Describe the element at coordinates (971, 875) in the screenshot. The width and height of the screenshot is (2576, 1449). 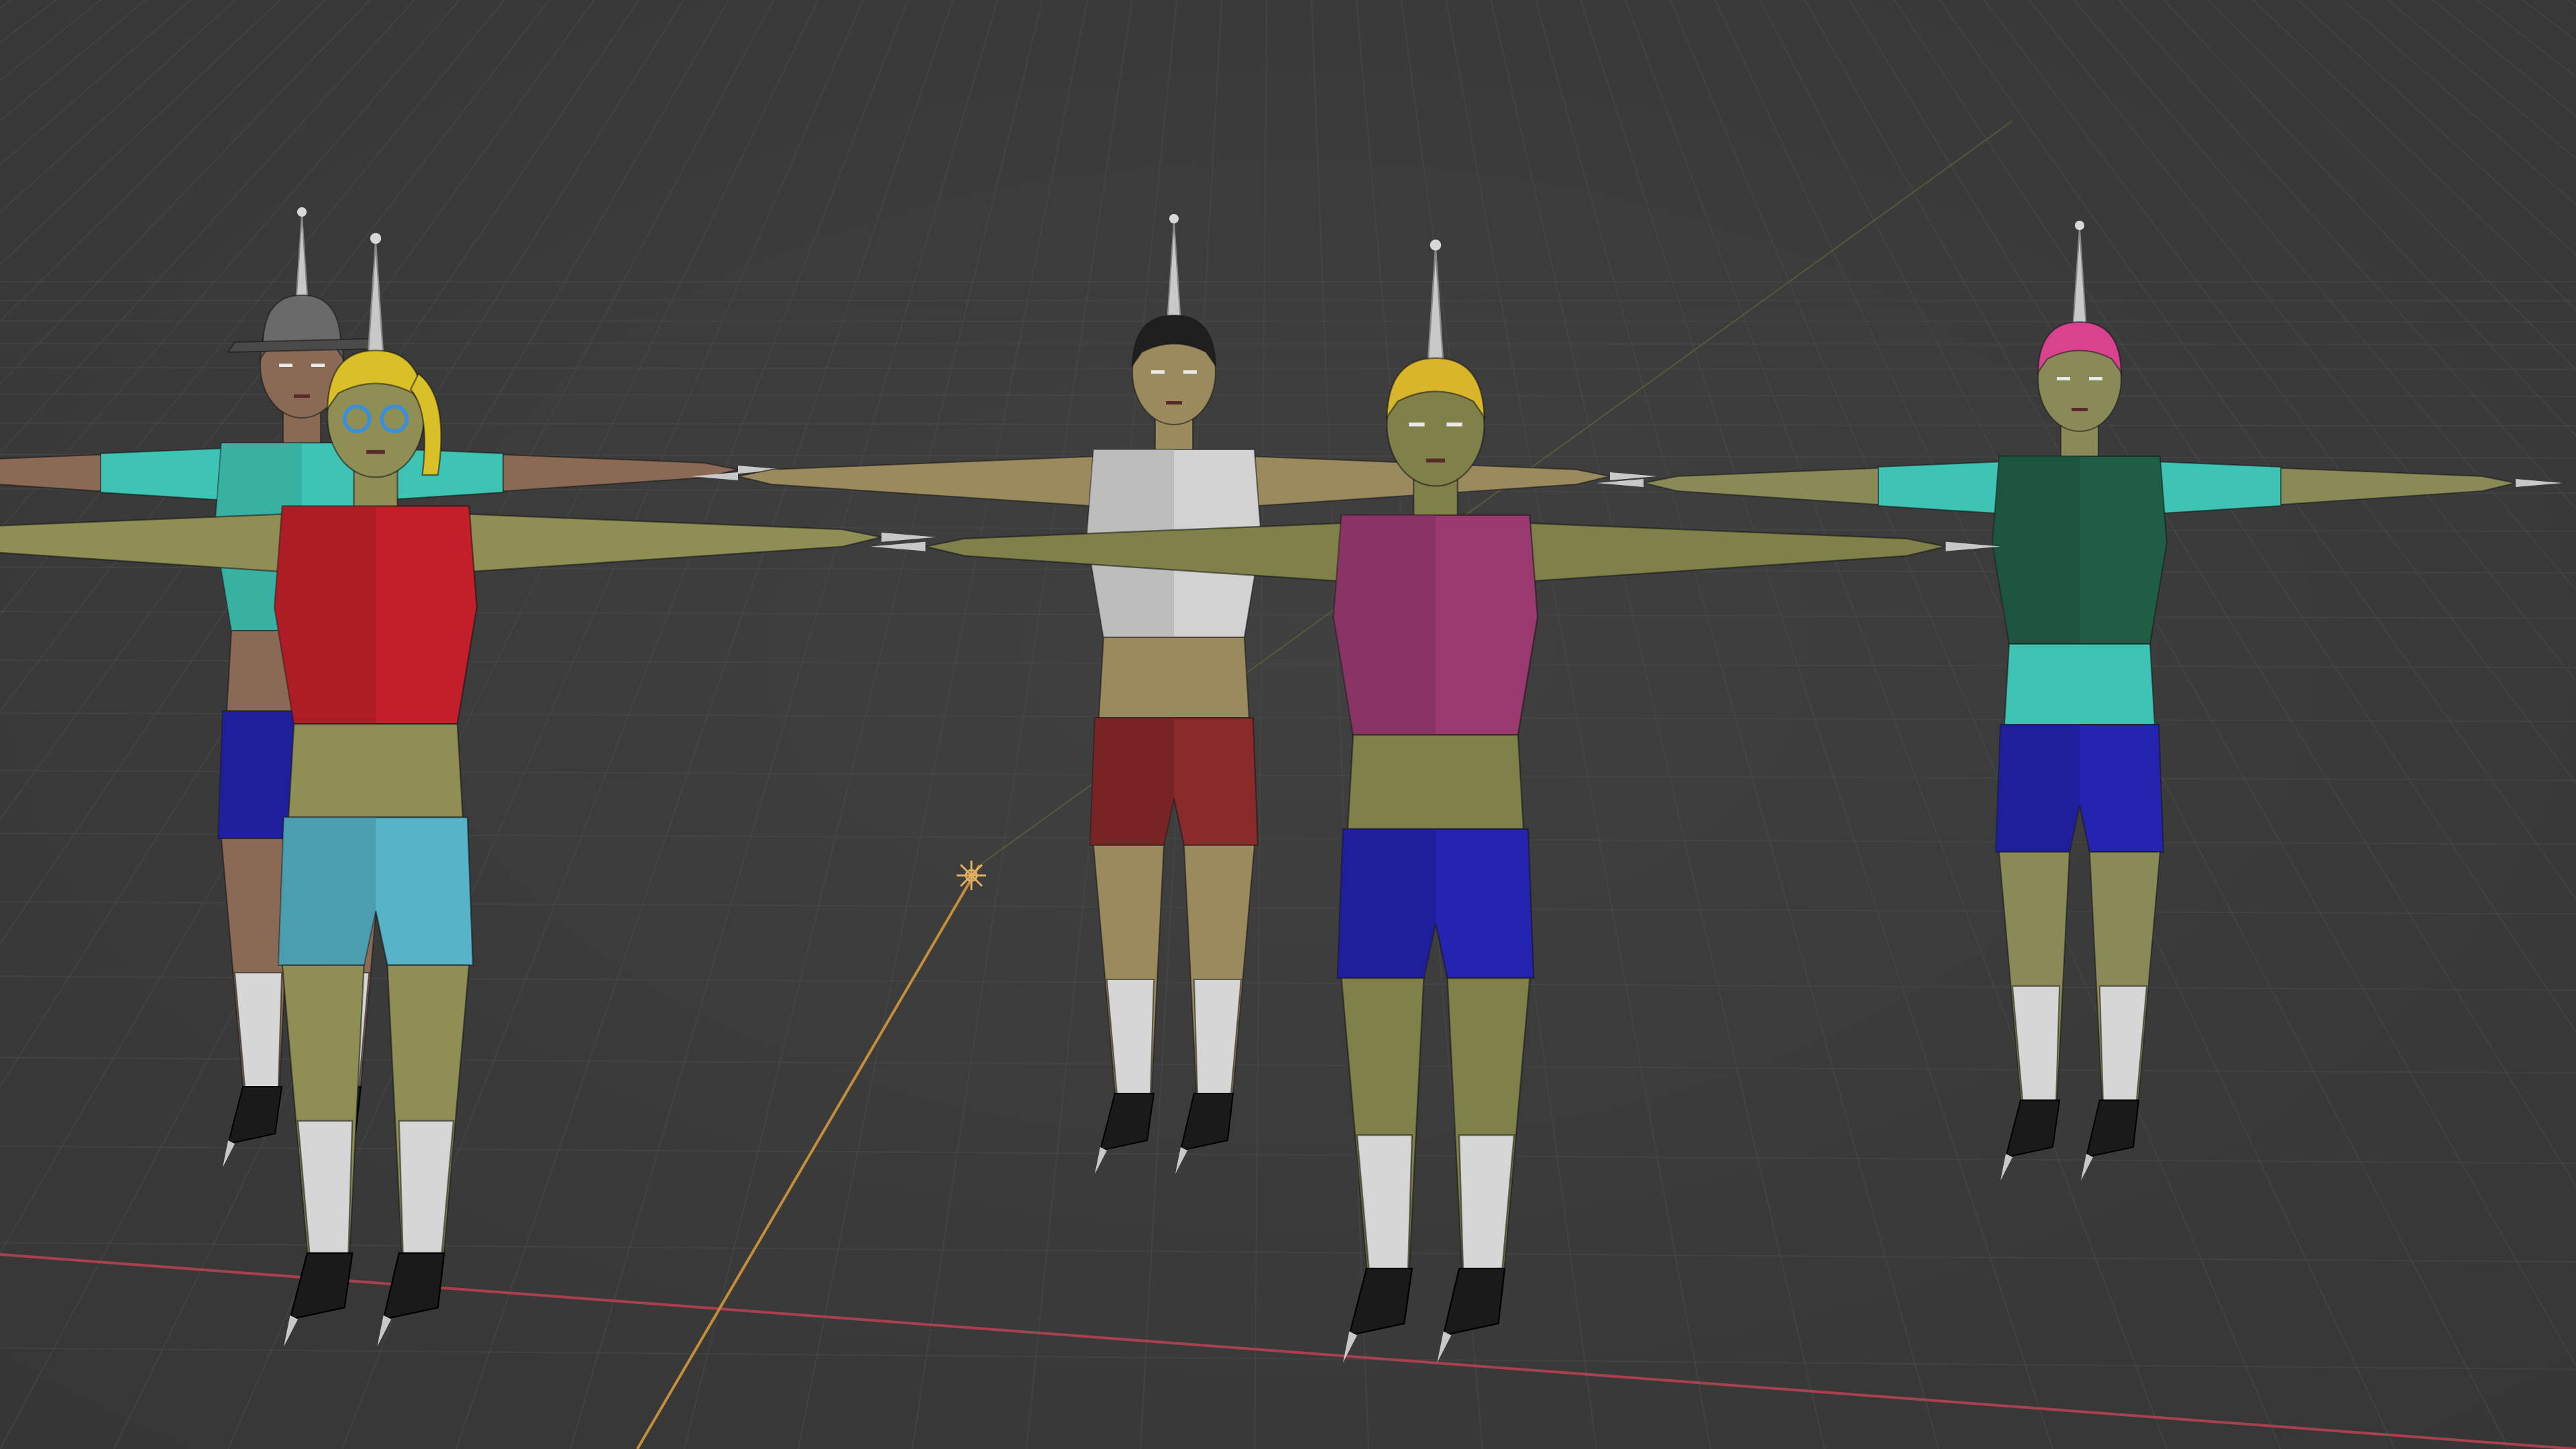
I see `scene-light-icon` at that location.